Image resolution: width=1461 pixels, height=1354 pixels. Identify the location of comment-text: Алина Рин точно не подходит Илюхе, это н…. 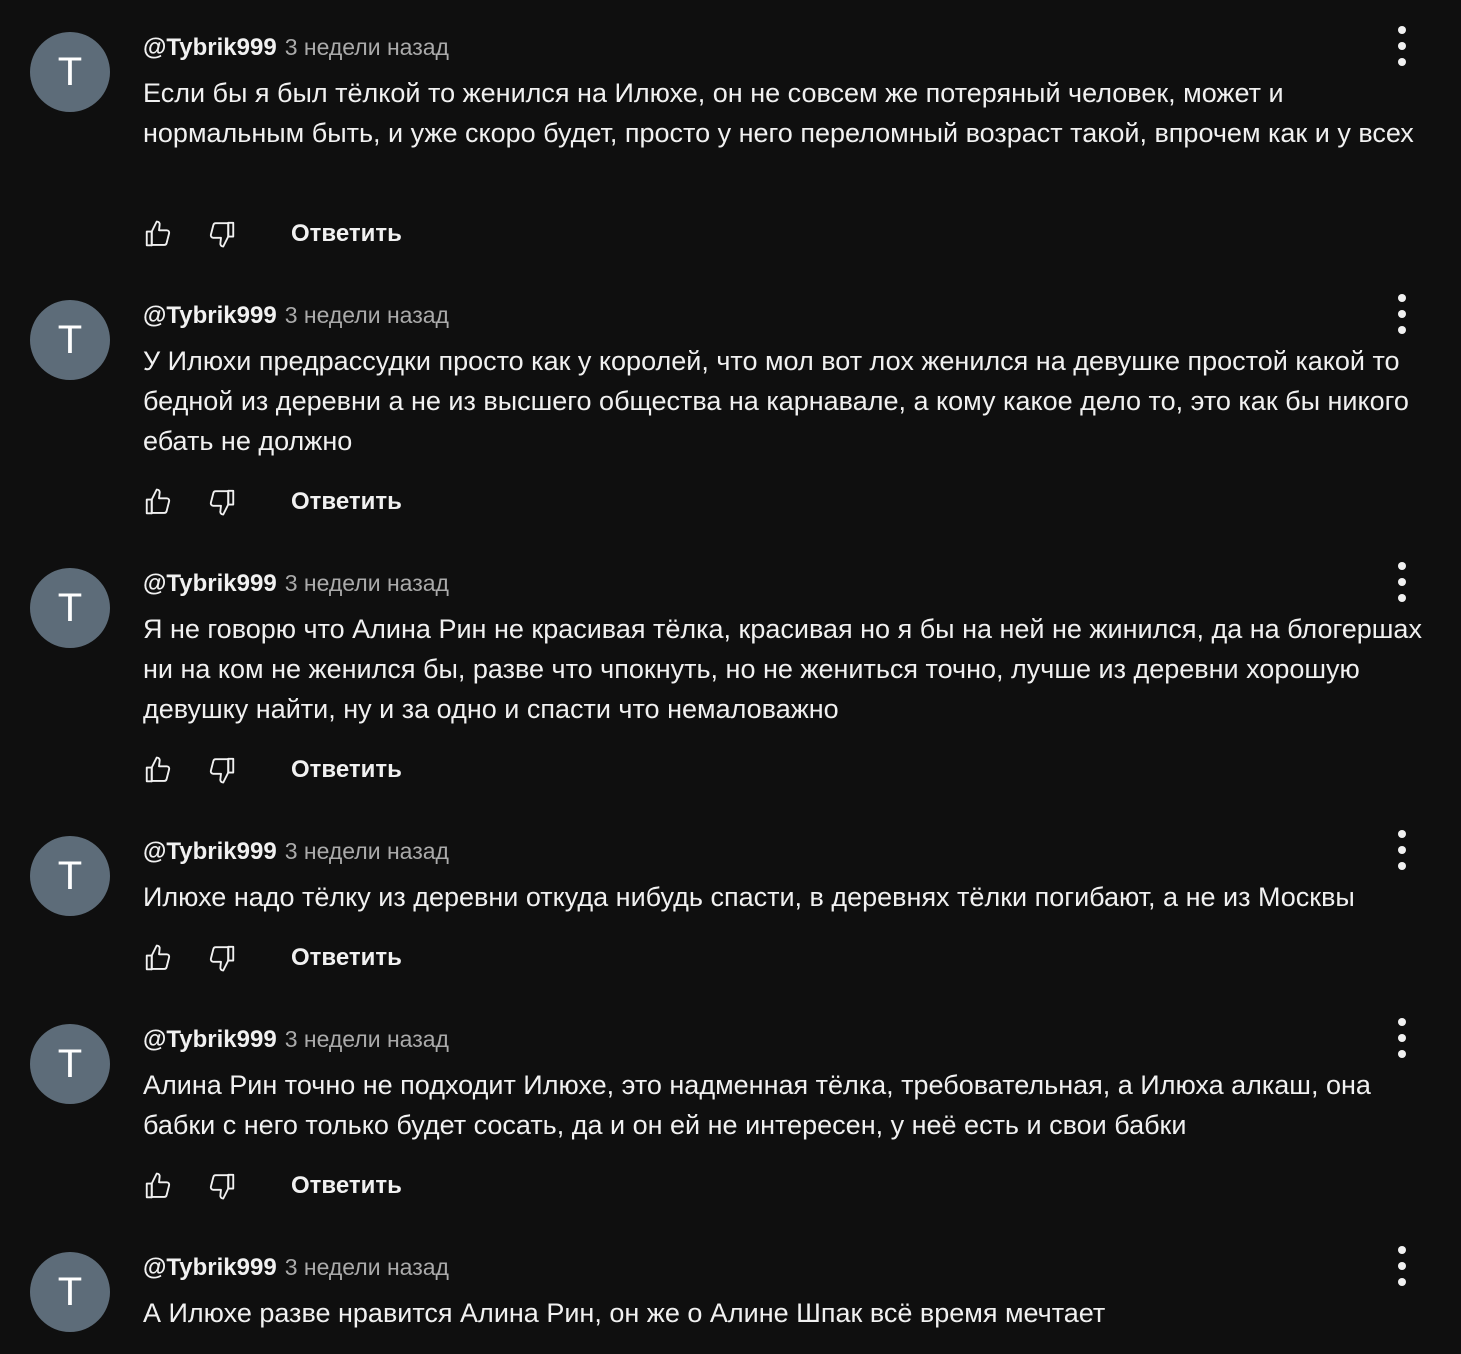
(757, 1105).